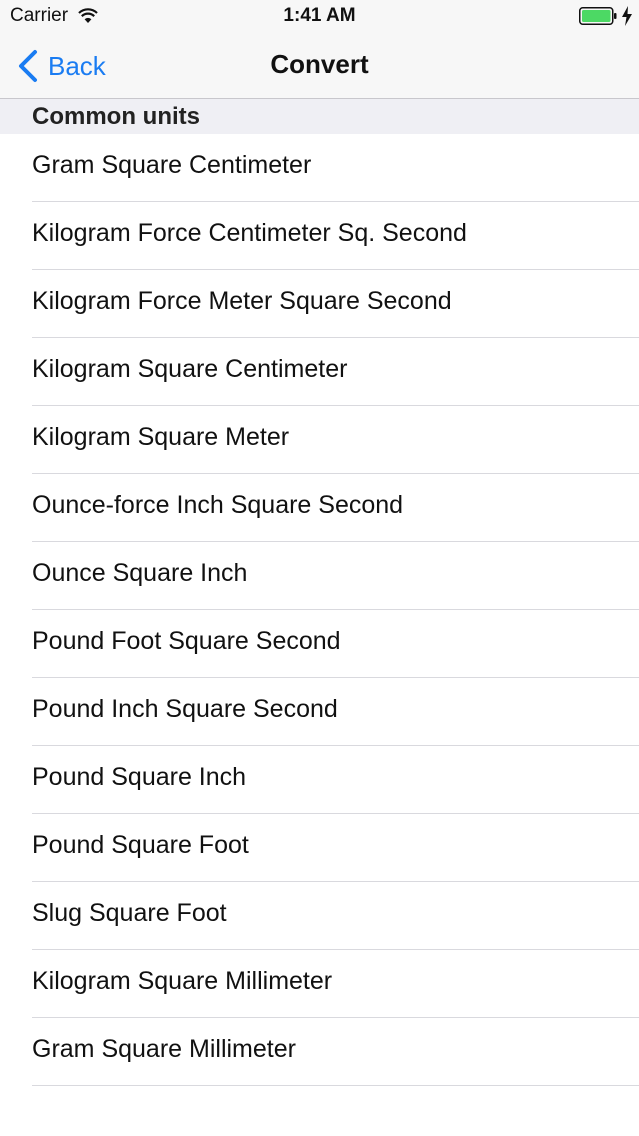 The height and width of the screenshot is (1136, 639). I want to click on list-item: Gram Square Centimeter, so click(319, 168).